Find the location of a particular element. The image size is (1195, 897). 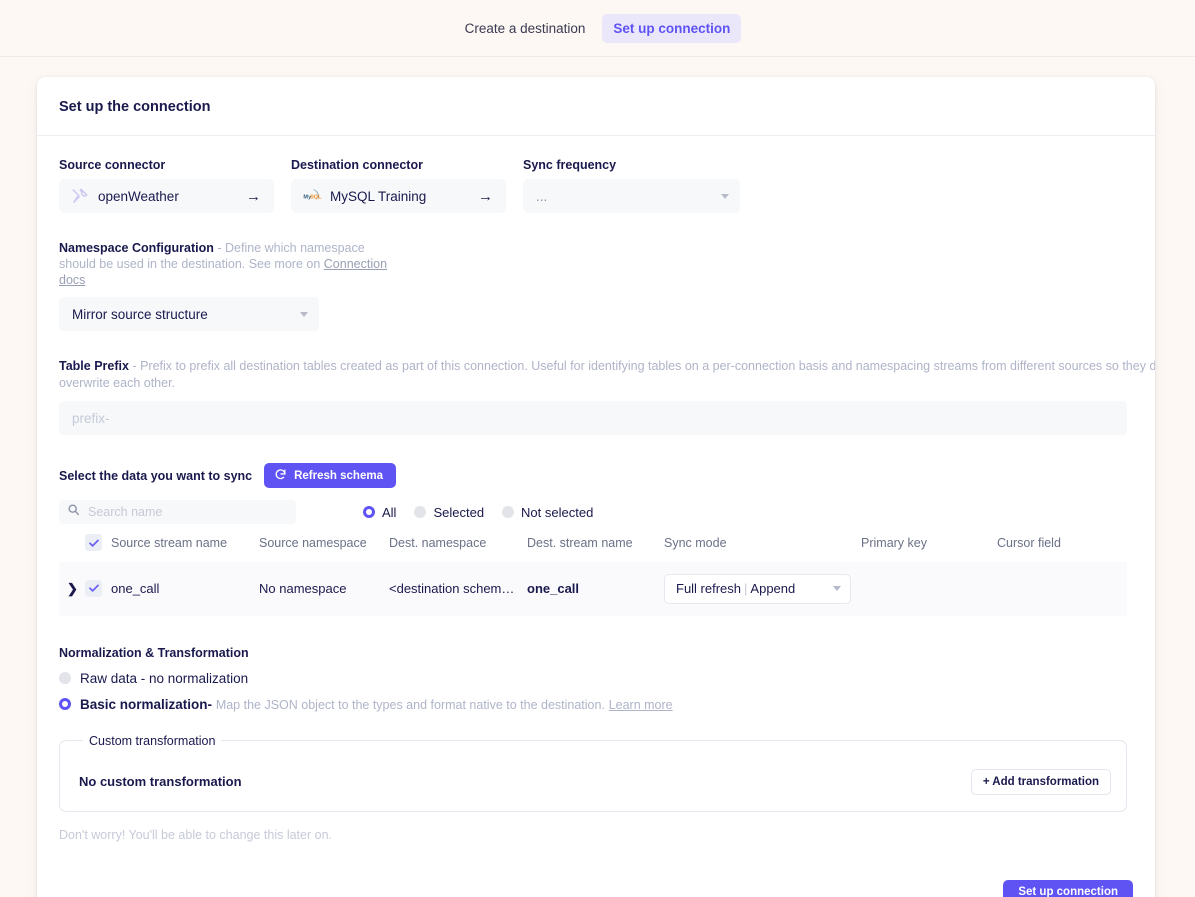

normalization-raw-label: Raw data - no normalization is located at coordinates (164, 678).